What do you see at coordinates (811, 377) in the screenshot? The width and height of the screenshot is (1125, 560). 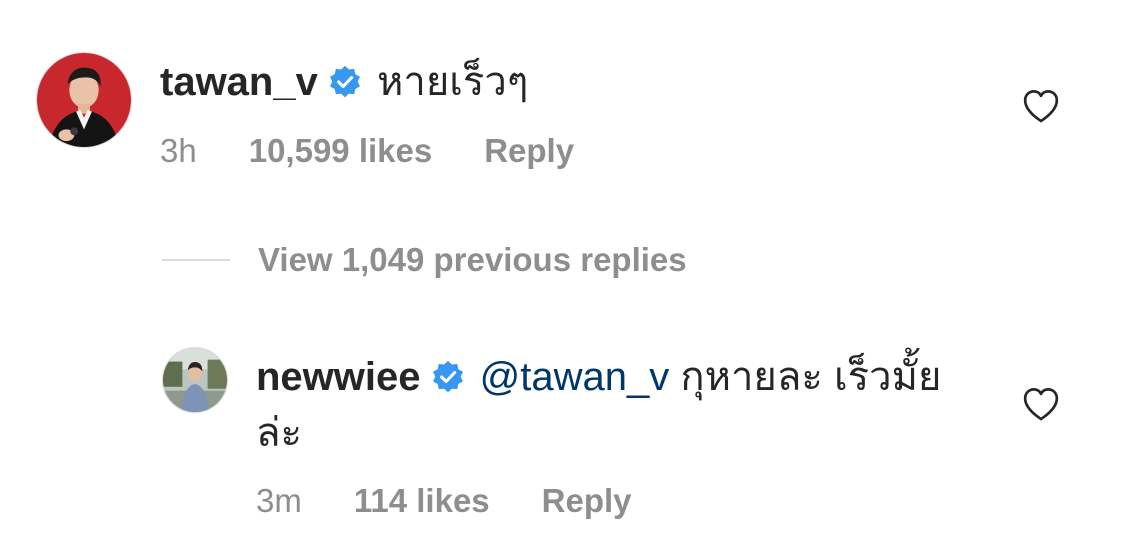 I see `reply-body-line-1: กุหายละ เร็วมั้ย` at bounding box center [811, 377].